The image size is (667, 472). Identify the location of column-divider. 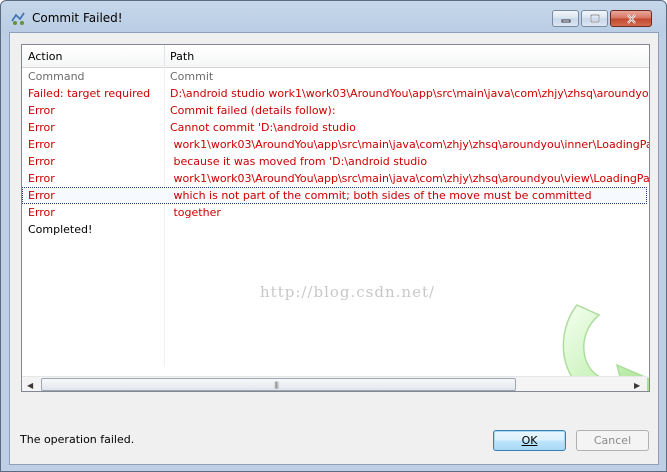
(164, 56).